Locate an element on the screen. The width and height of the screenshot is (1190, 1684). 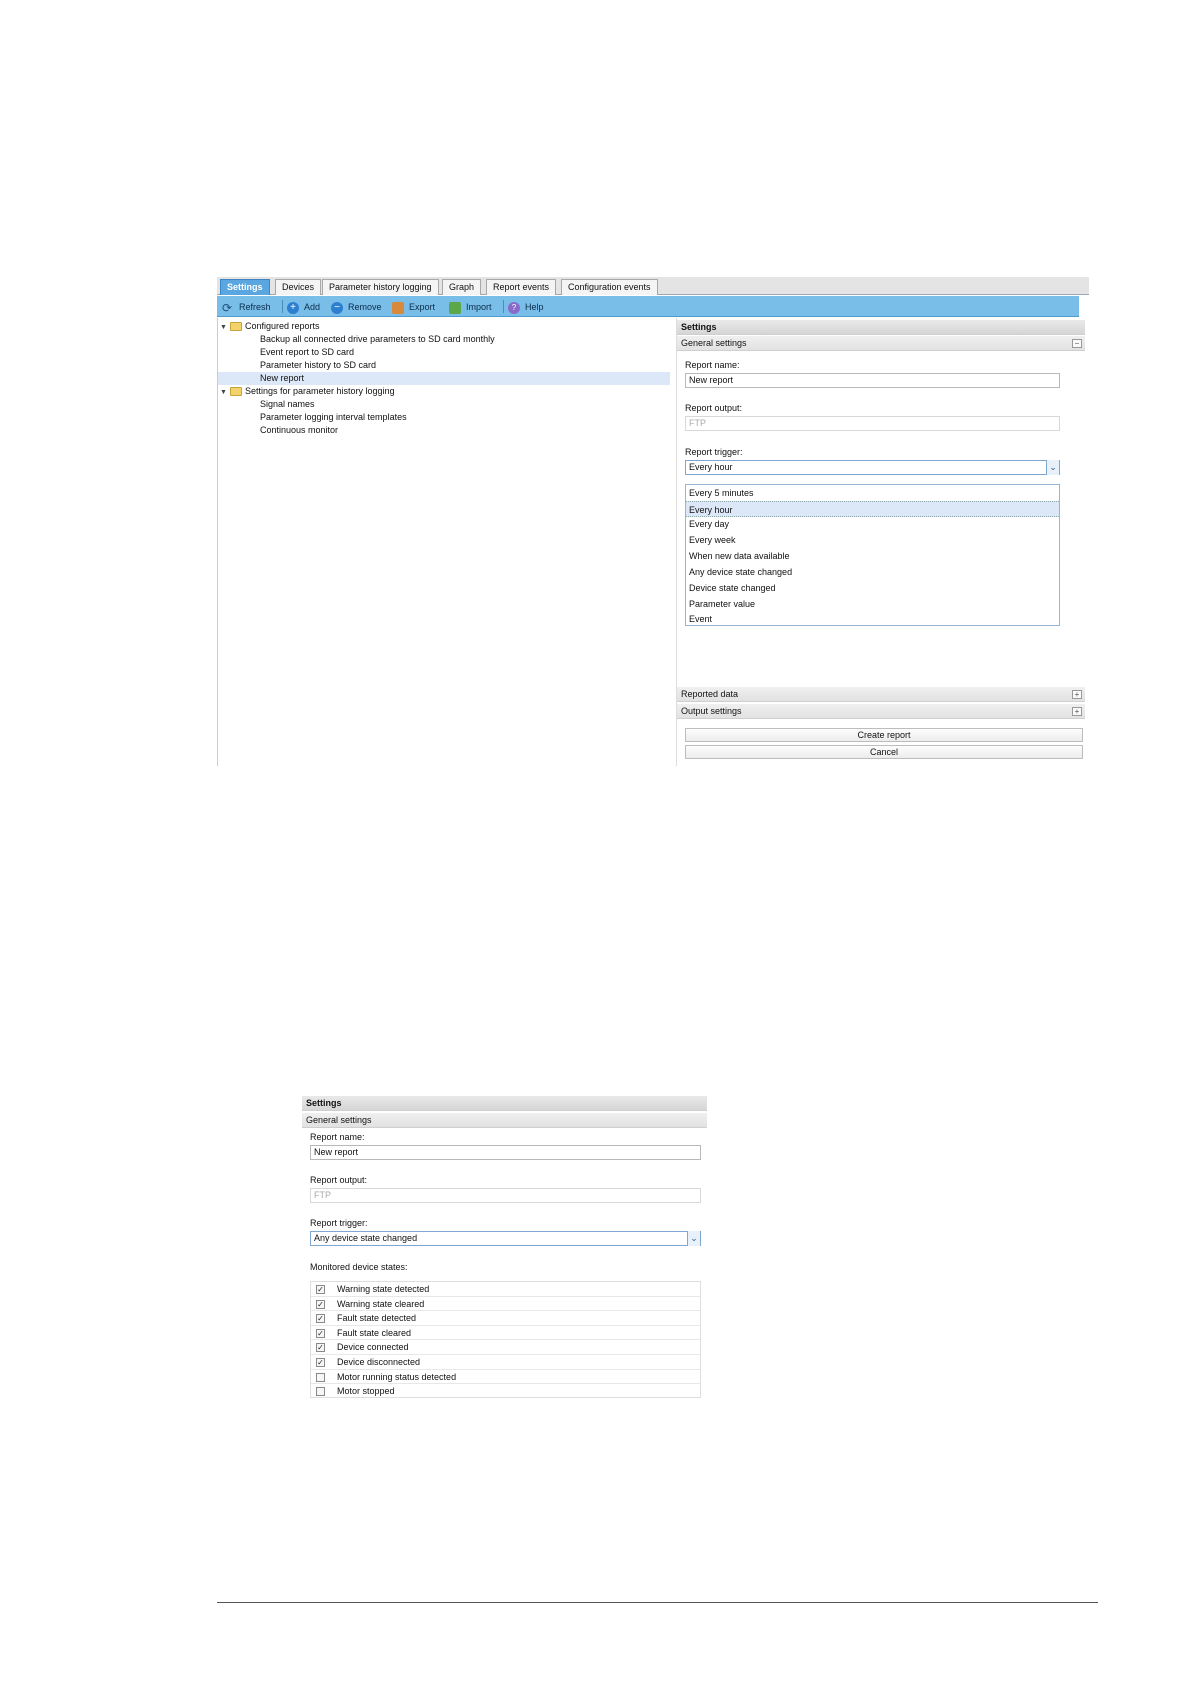
report-trigger-combo: Every hour ⌄ is located at coordinates (872, 467).